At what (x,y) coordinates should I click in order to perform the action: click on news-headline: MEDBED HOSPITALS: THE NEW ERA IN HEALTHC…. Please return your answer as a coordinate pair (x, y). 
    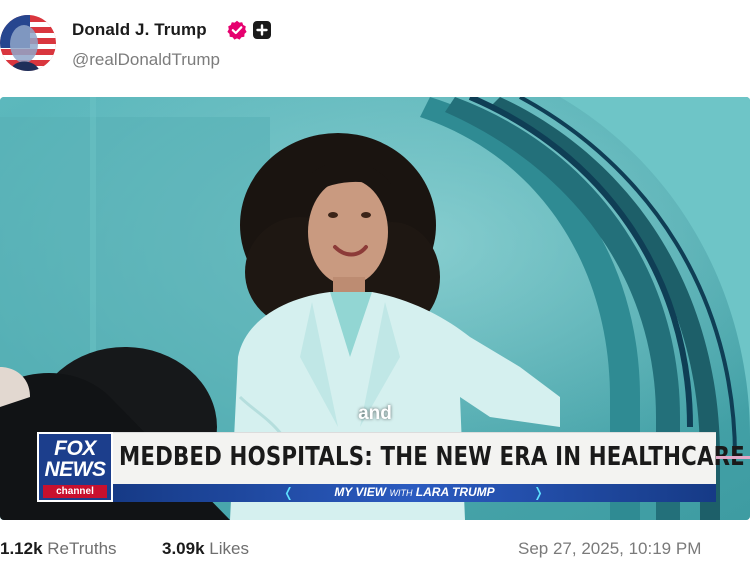
    Looking at the image, I should click on (432, 457).